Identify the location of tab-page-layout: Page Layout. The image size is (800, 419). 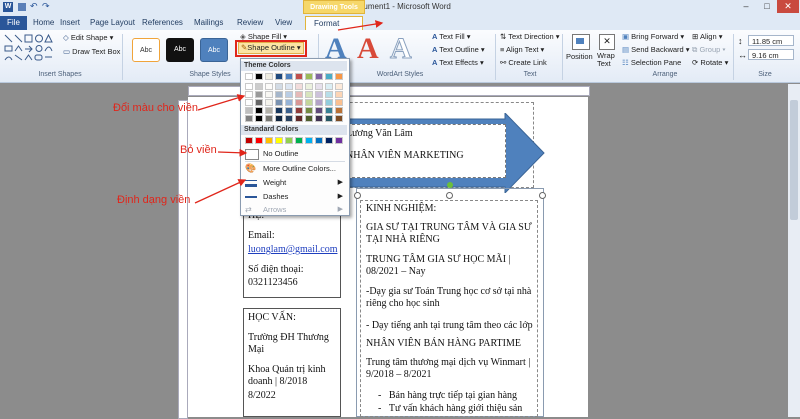
(112, 23).